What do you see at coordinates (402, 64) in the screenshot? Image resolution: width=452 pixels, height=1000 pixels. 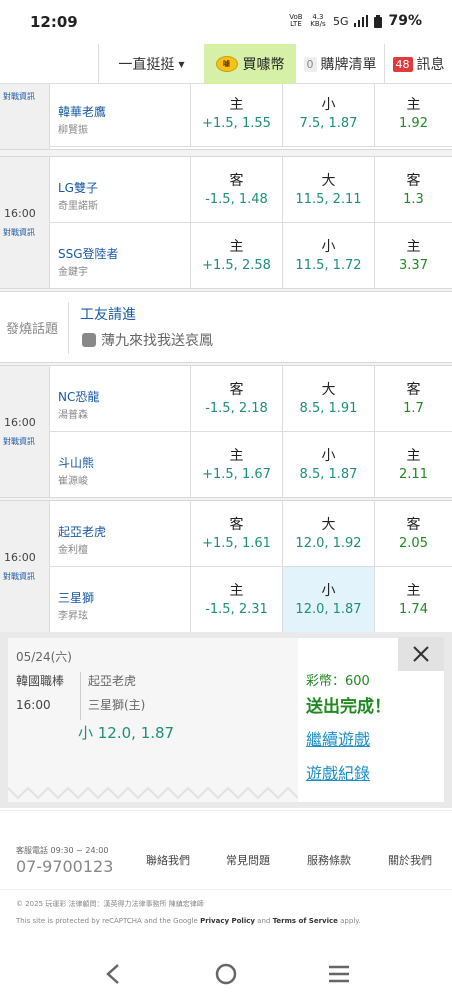 I see `message-count-badge: 48` at bounding box center [402, 64].